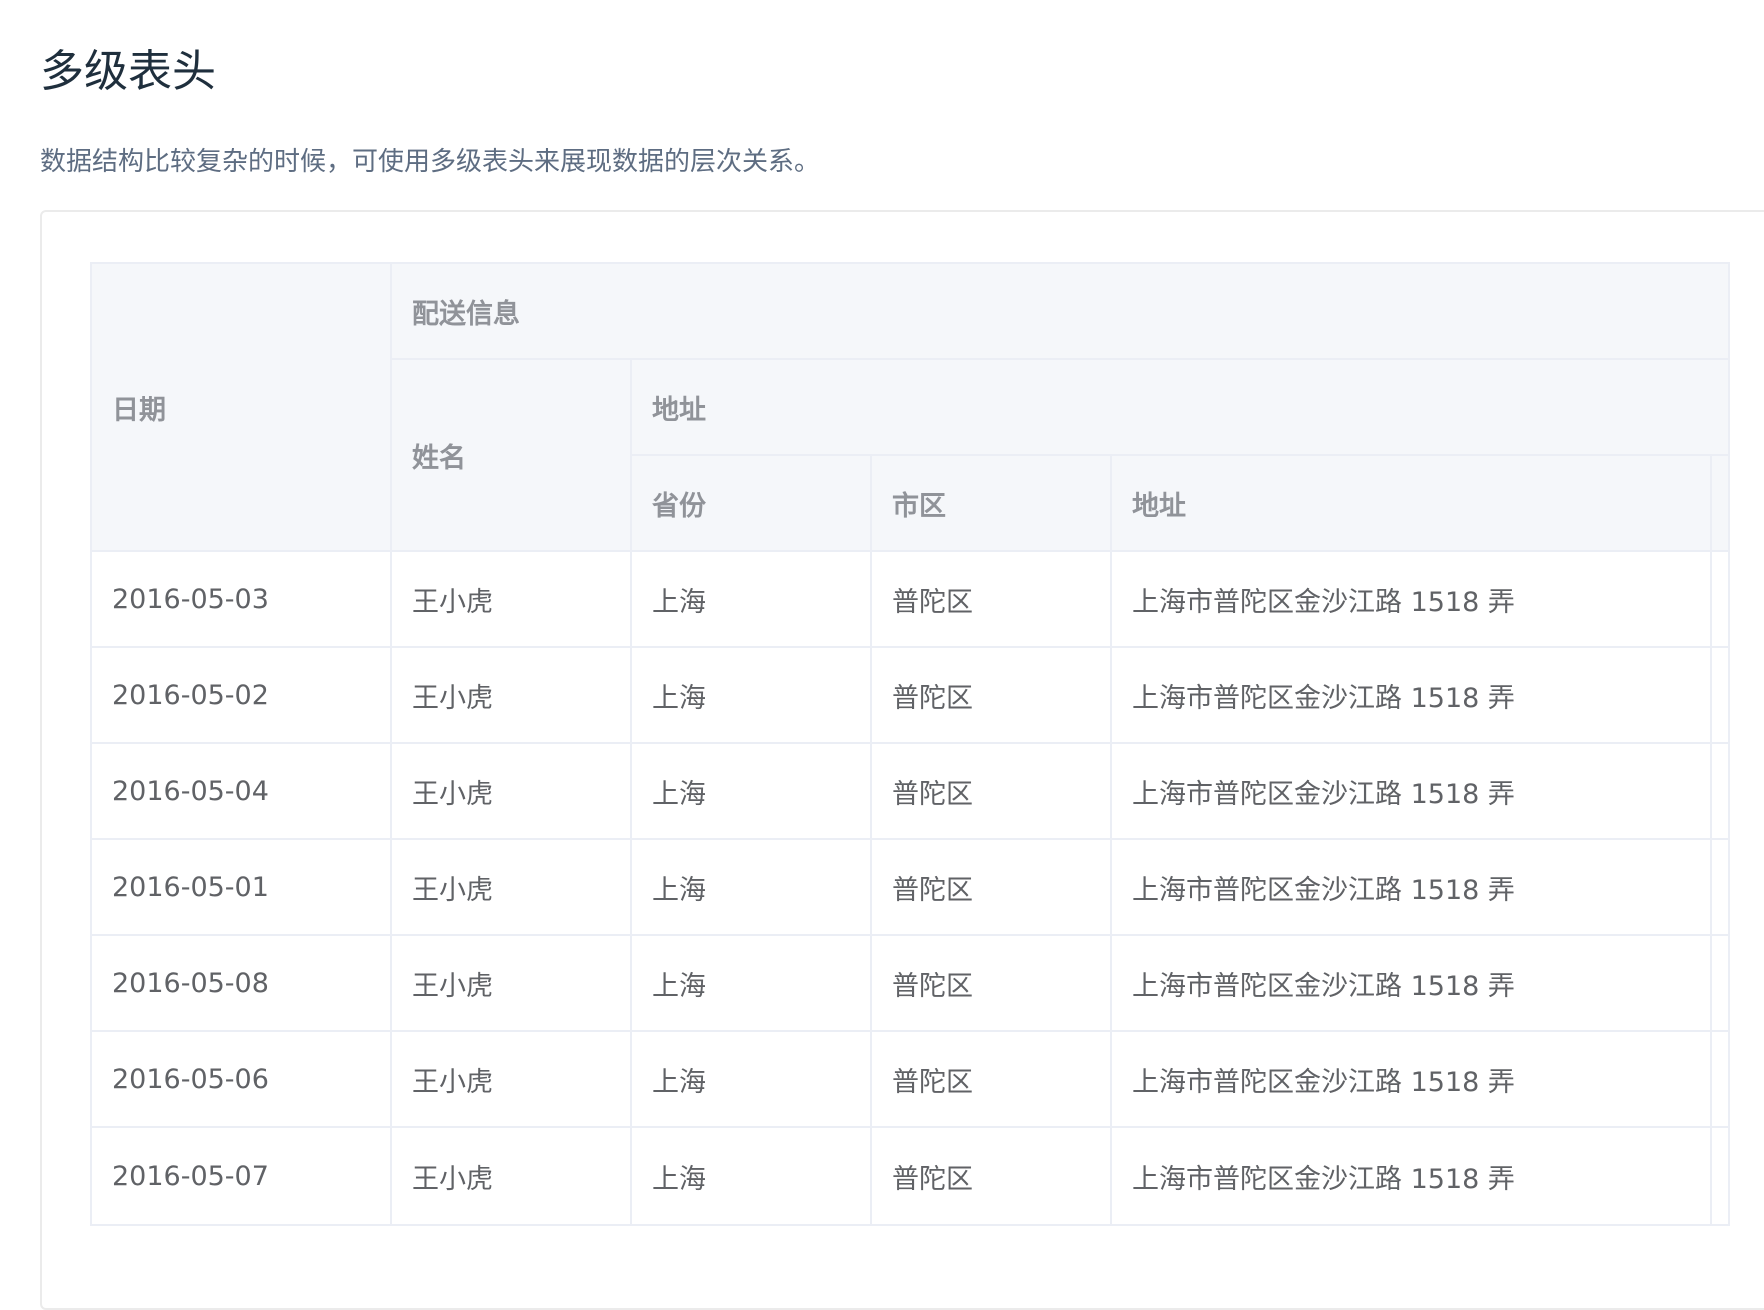 The width and height of the screenshot is (1764, 1310). Describe the element at coordinates (752, 504) in the screenshot. I see `header-province: 省份` at that location.